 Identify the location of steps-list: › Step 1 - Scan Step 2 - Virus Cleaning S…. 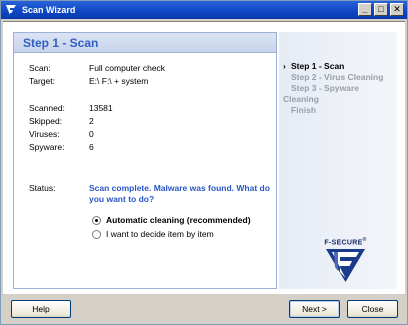
(340, 88).